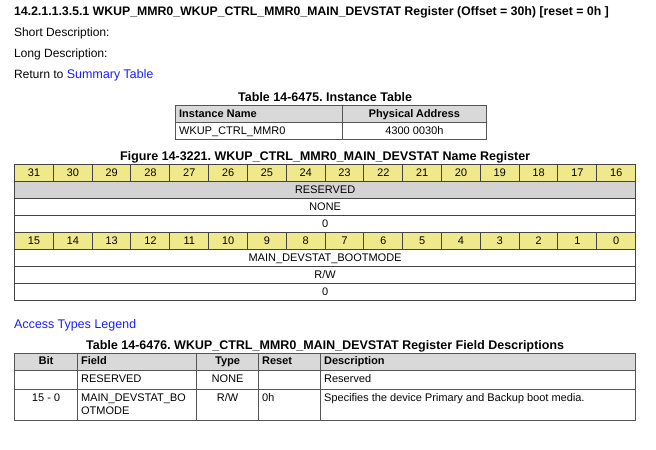  Describe the element at coordinates (383, 173) in the screenshot. I see `bit-number-cell: 22` at that location.